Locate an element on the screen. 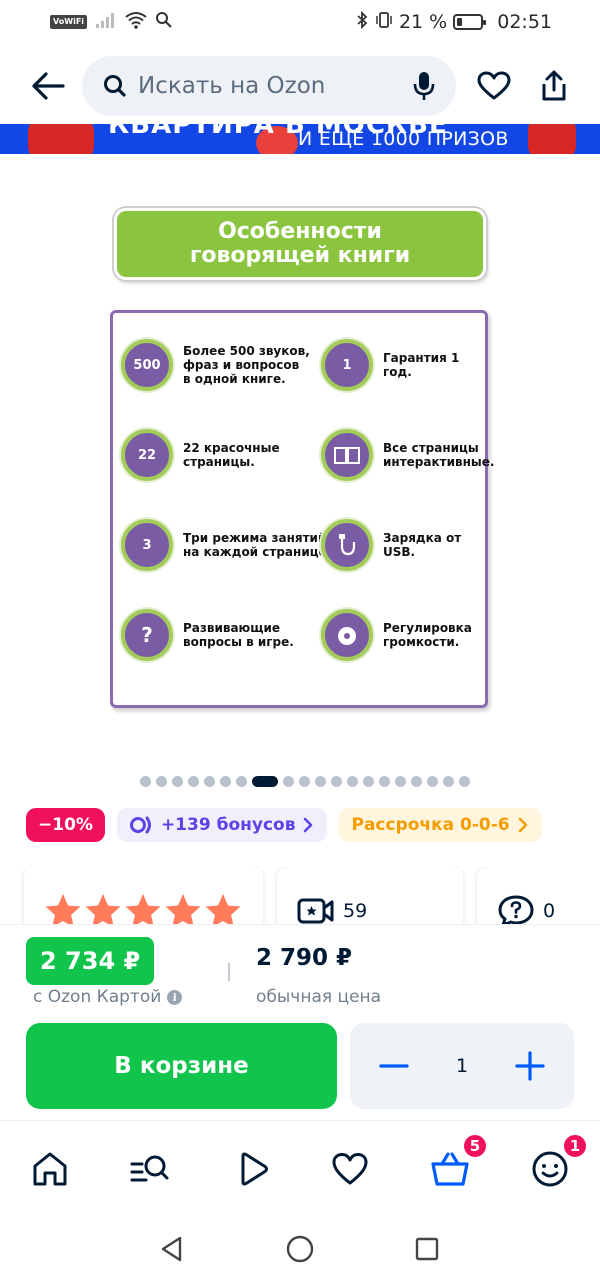 The width and height of the screenshot is (600, 1283). bluetooth-icon is located at coordinates (362, 22).